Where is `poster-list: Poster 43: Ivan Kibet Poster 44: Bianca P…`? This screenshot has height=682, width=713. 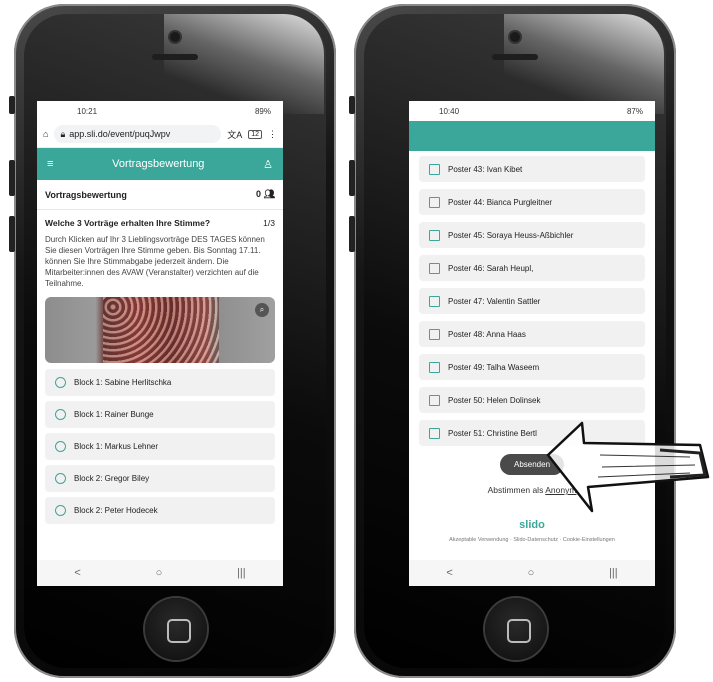 poster-list: Poster 43: Ivan Kibet Poster 44: Bianca P… is located at coordinates (532, 298).